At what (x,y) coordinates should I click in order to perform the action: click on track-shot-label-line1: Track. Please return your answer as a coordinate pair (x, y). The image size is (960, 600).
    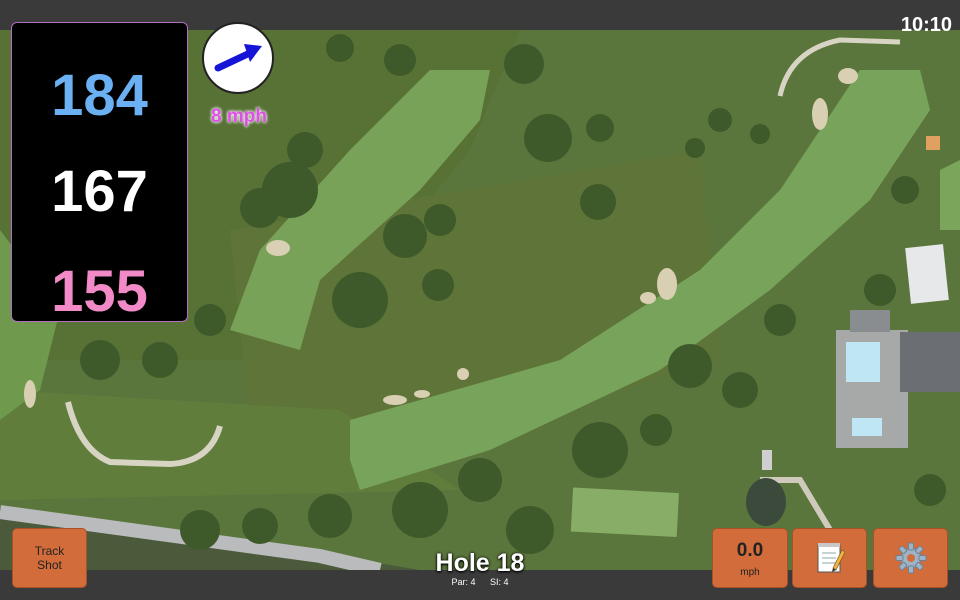
    Looking at the image, I should click on (49, 551).